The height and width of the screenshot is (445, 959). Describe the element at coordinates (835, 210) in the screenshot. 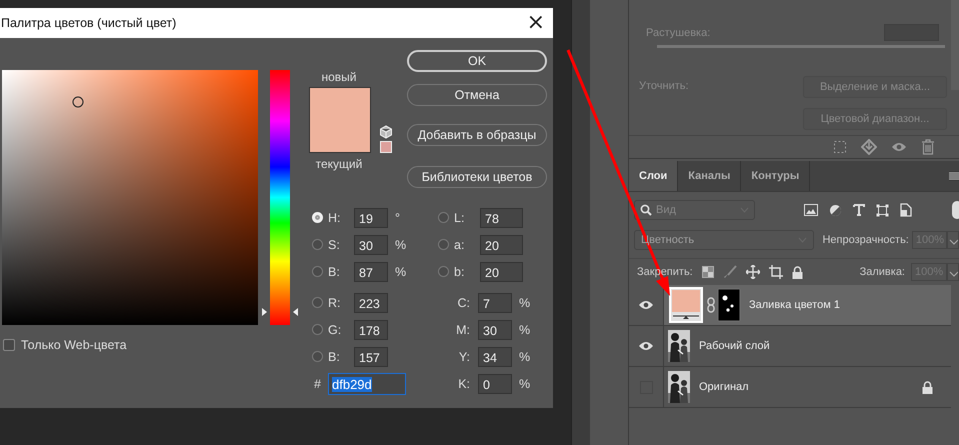

I see `adjustment-filter-icon` at that location.